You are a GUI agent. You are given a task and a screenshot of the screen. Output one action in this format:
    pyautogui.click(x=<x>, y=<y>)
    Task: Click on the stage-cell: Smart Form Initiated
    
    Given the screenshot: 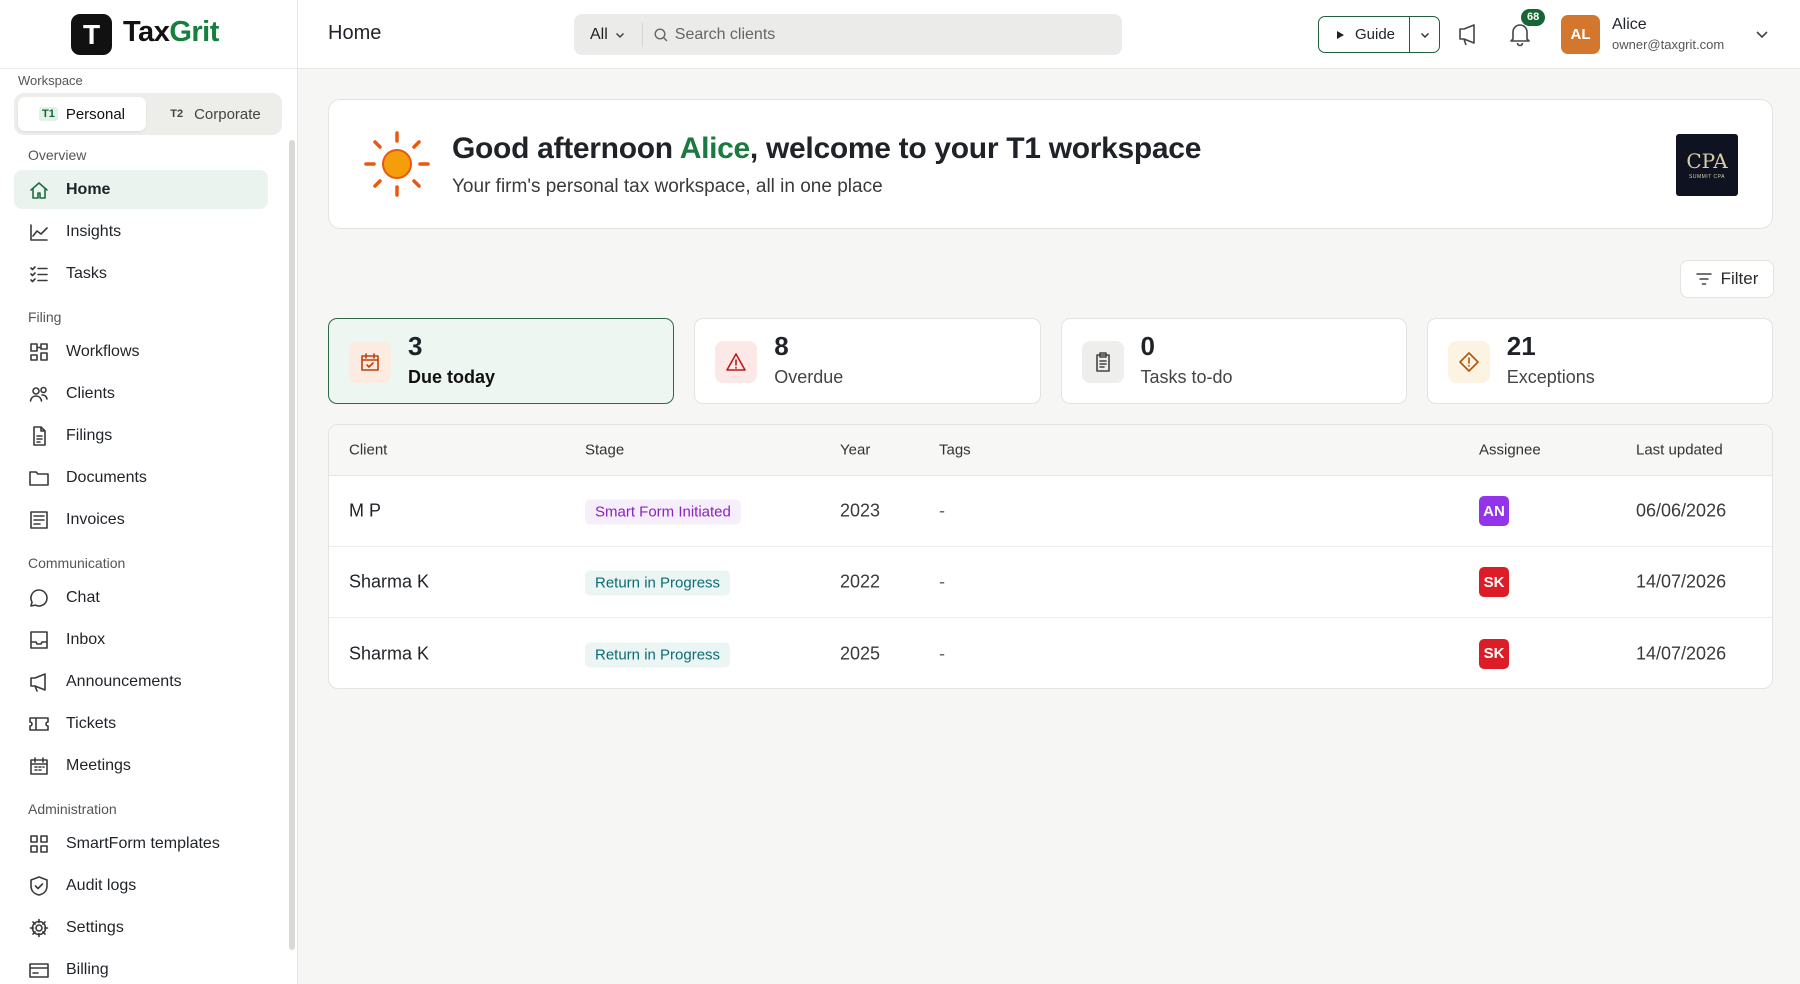 What is the action you would take?
    pyautogui.click(x=663, y=512)
    